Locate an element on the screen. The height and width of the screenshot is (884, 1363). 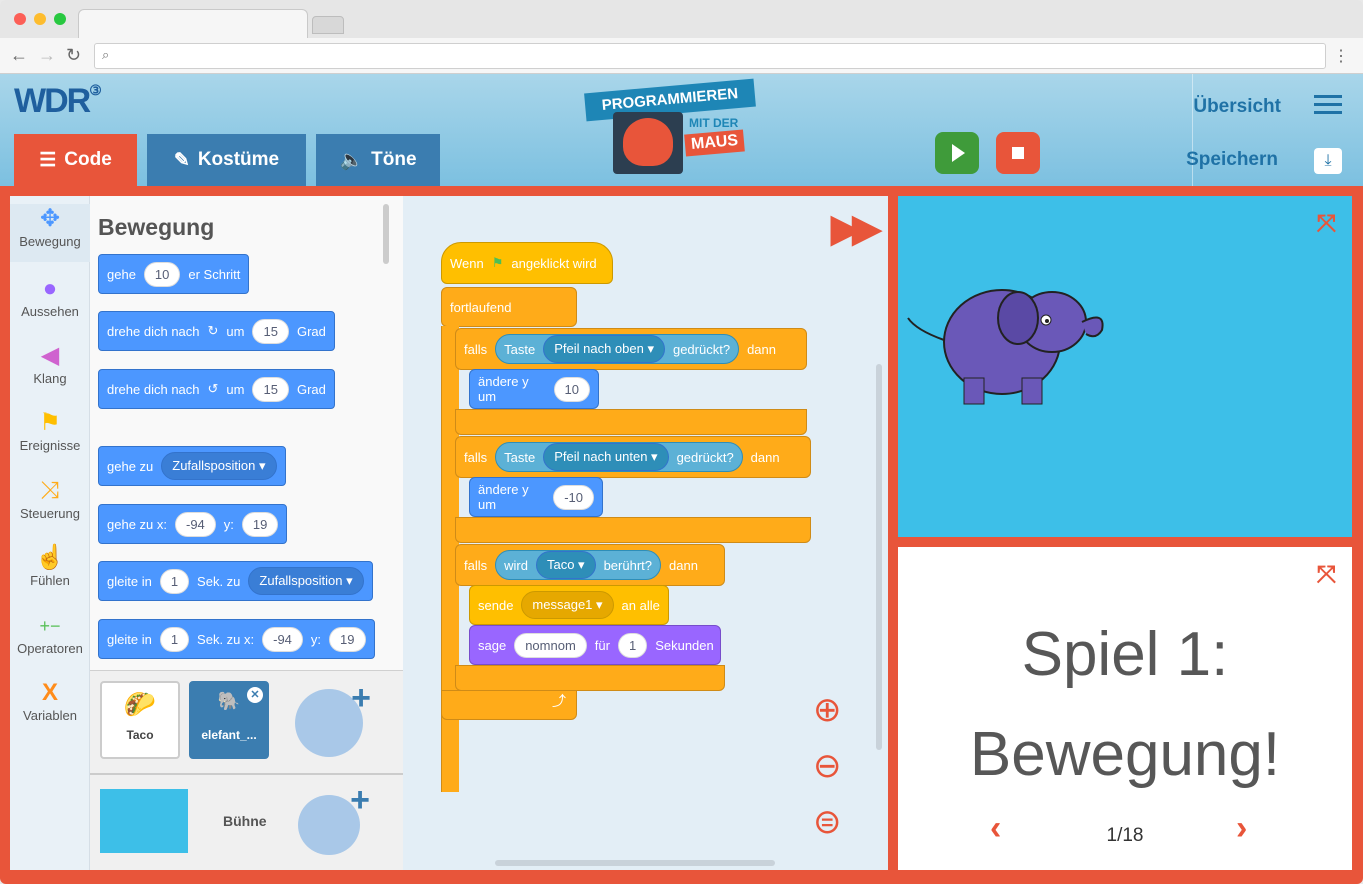
category-operatoren: +− Operatoren is located at coordinates (50, 633).